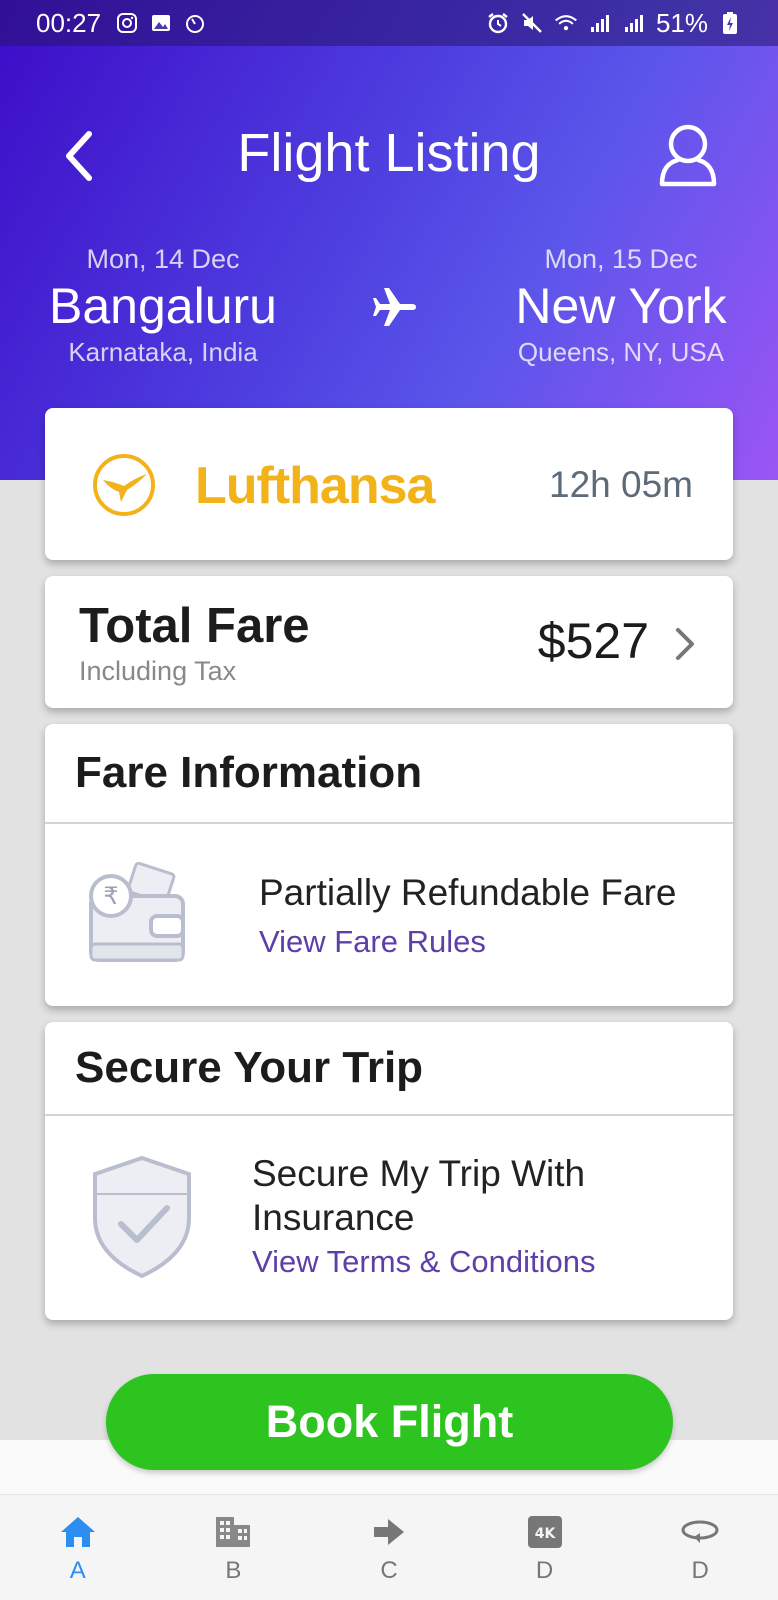 The height and width of the screenshot is (1600, 778). I want to click on route-origin: Mon, 14 Dec Bangaluru Karnataka, India, so click(163, 306).